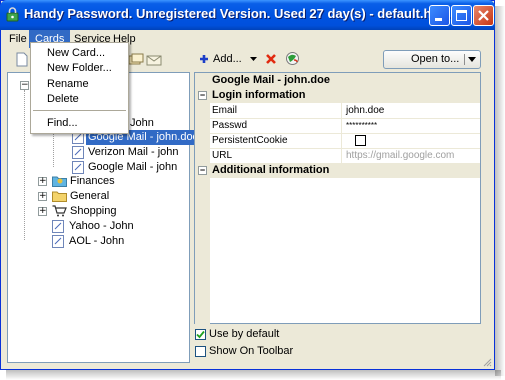 The height and width of the screenshot is (380, 505). Describe the element at coordinates (276, 110) in the screenshot. I see `property-key: Email` at that location.